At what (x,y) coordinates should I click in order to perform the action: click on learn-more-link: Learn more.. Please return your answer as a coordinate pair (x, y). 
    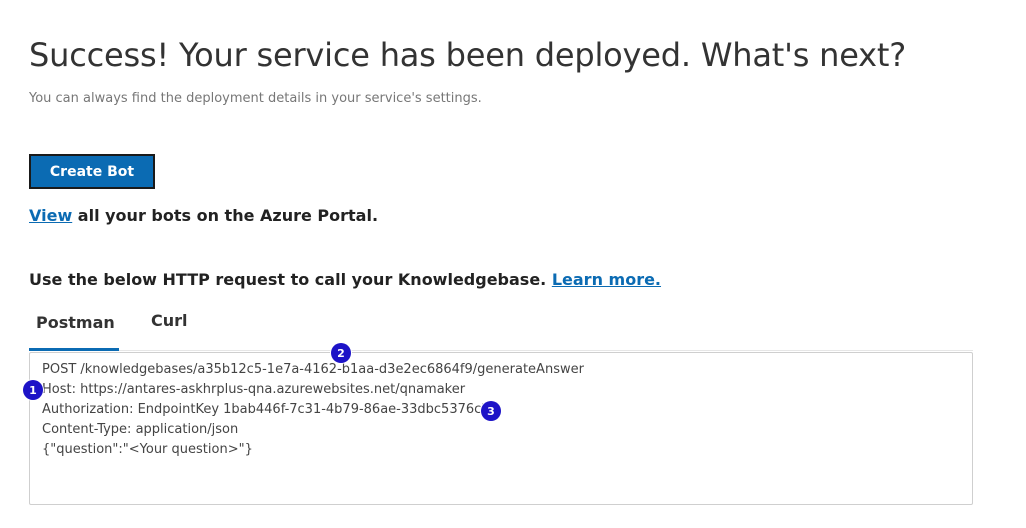
    Looking at the image, I should click on (606, 279).